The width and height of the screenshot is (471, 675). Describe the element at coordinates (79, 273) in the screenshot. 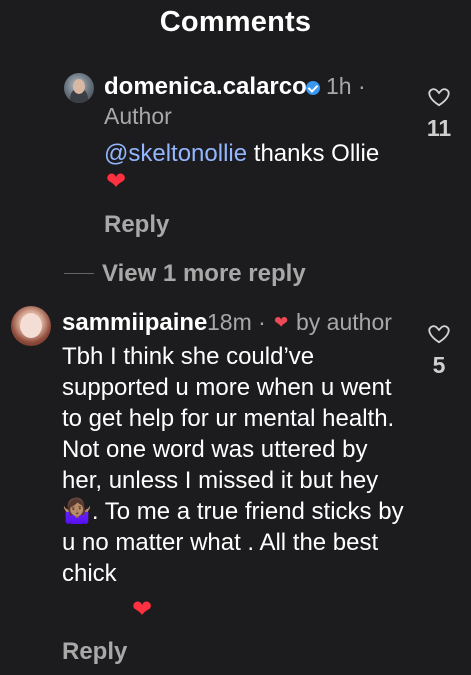

I see `view-more-divider` at that location.